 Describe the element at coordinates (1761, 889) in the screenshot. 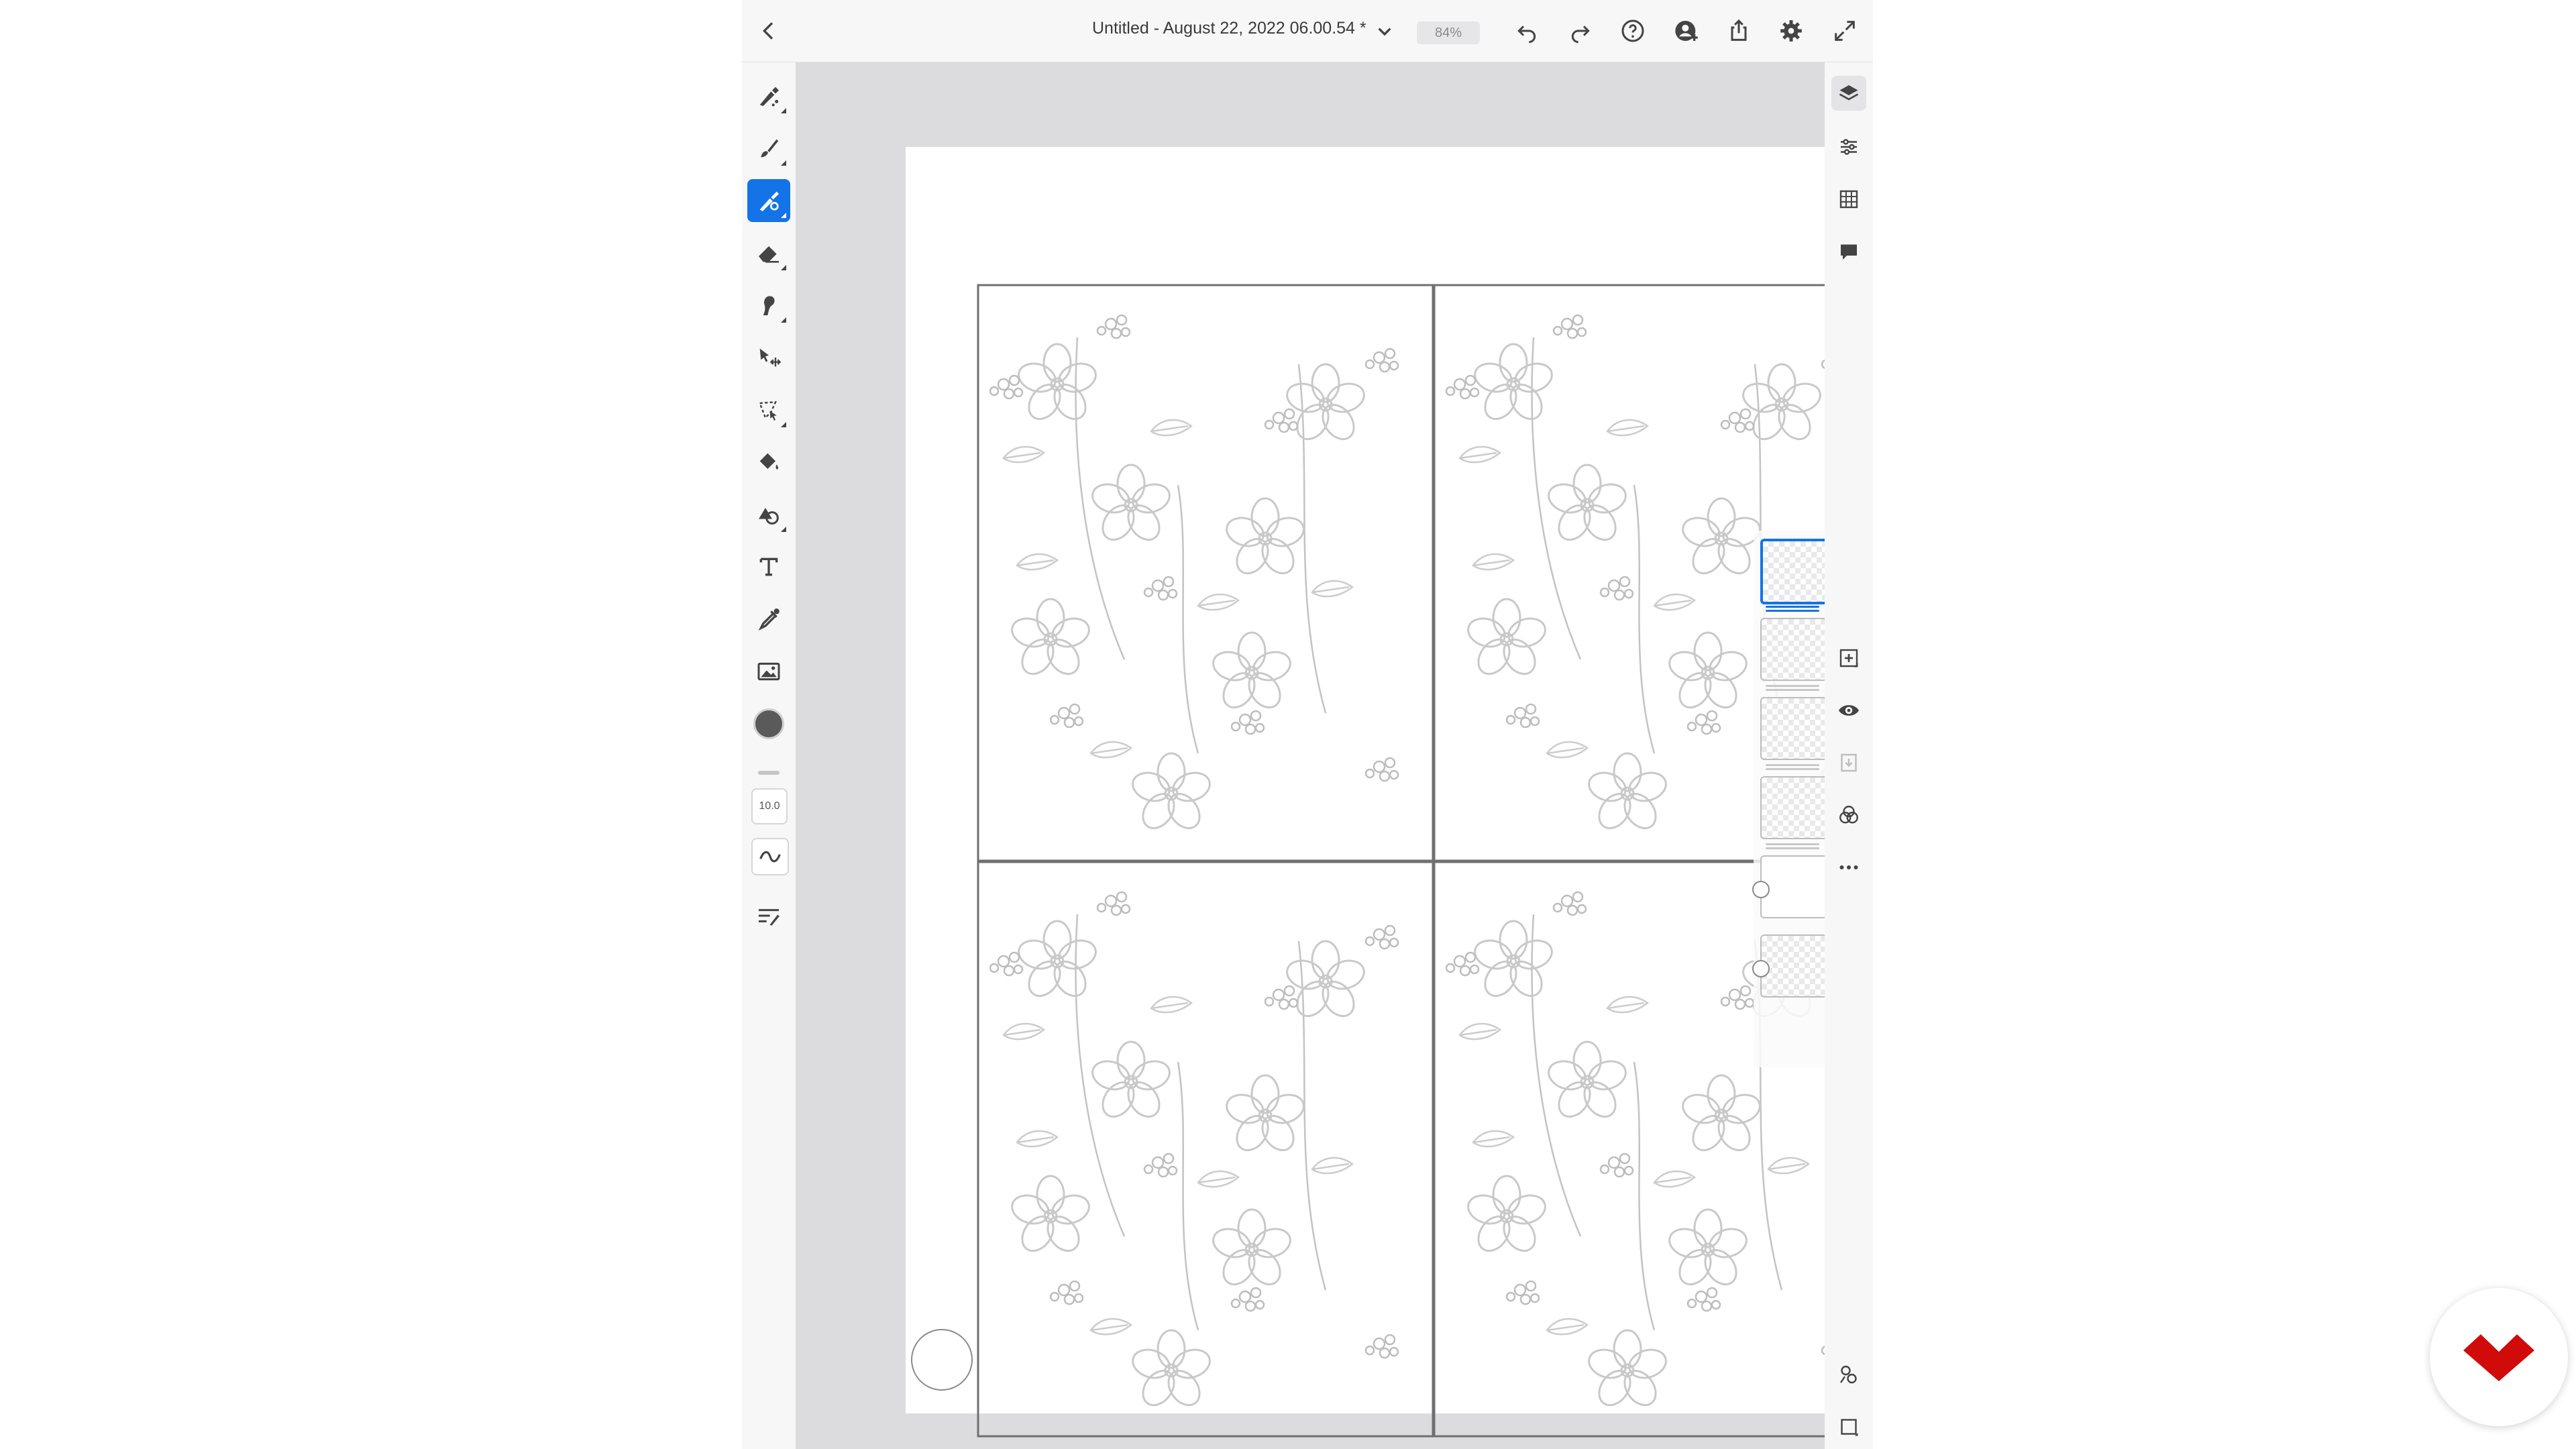

I see `layer-image-badge-icon` at that location.